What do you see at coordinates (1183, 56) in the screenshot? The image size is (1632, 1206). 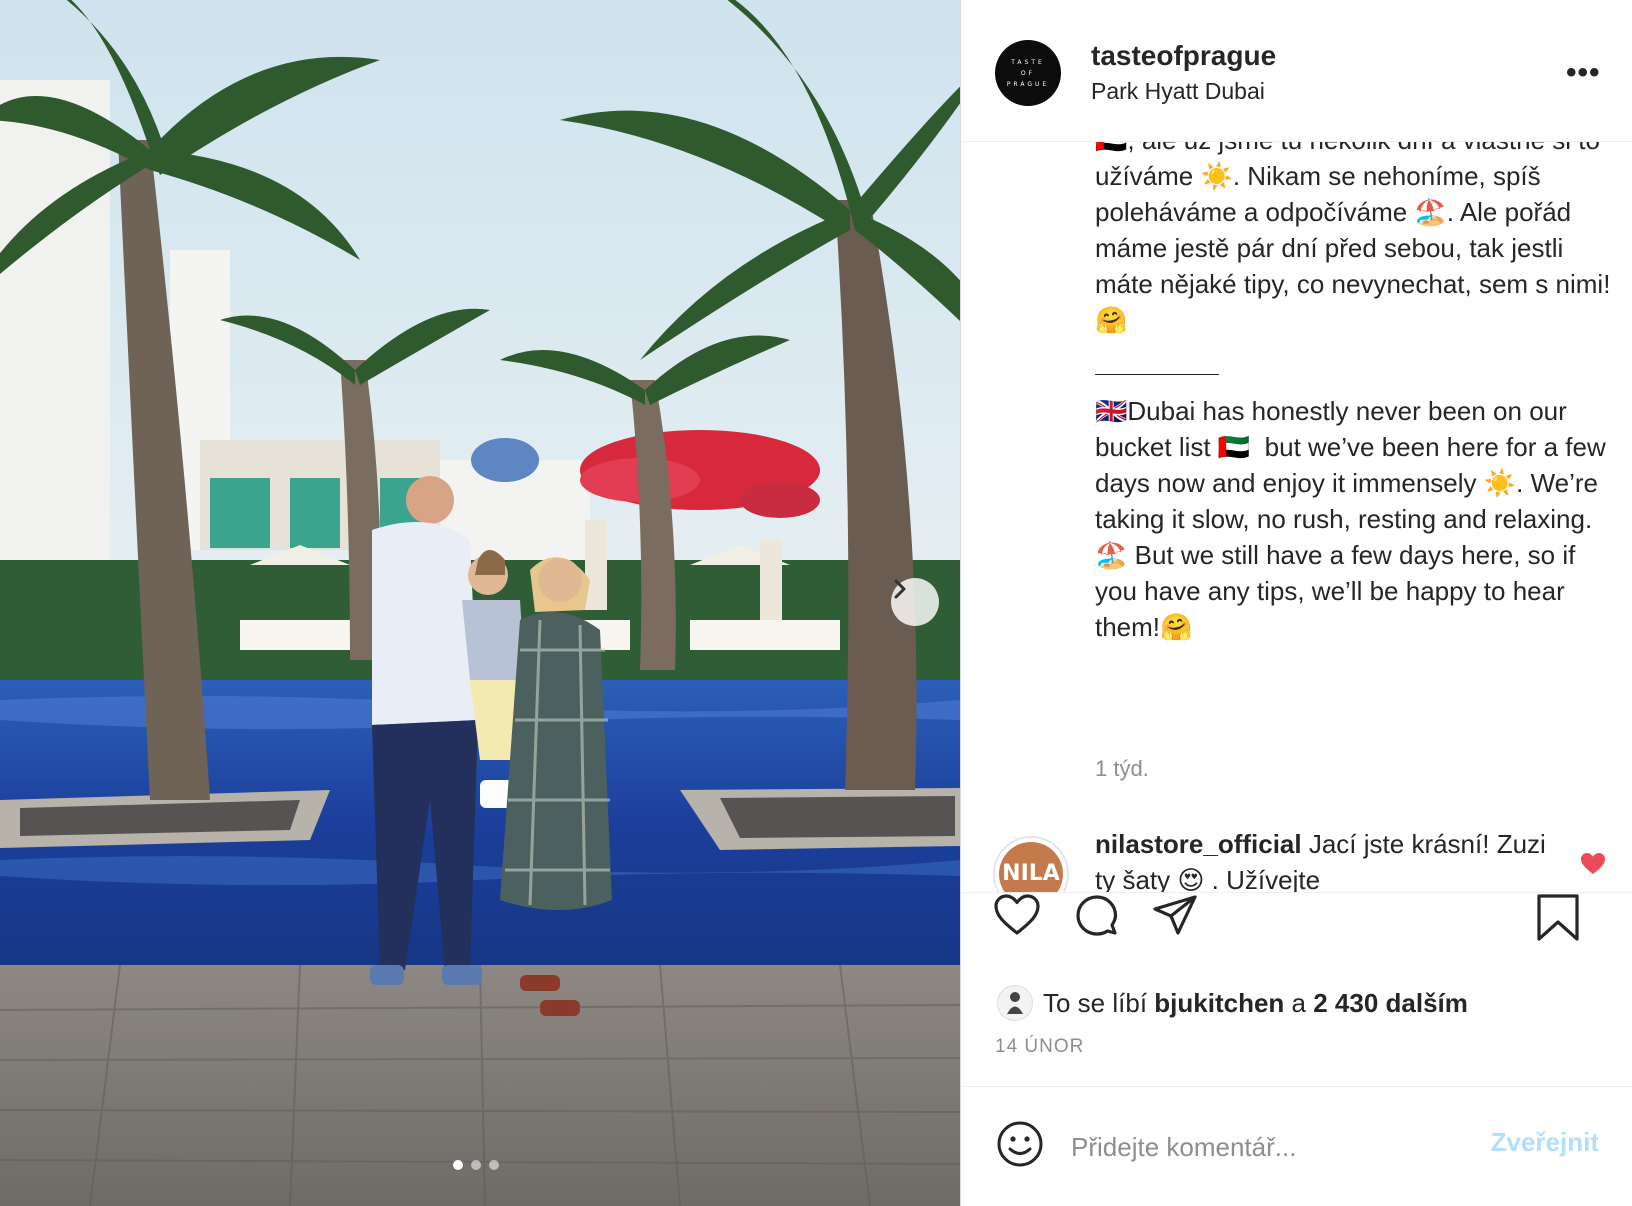 I see `author-username: tasteofprague` at bounding box center [1183, 56].